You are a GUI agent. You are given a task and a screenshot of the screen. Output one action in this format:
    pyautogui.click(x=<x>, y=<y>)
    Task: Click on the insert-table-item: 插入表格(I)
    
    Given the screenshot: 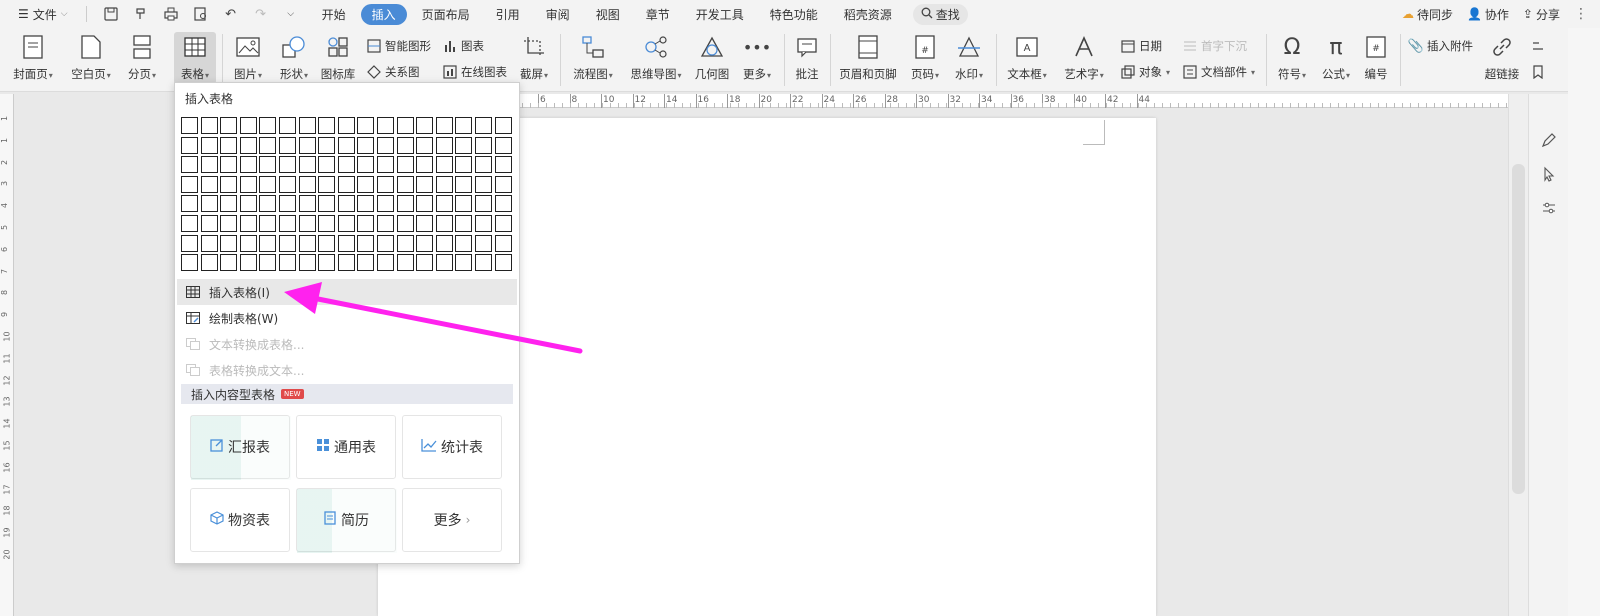 What is the action you would take?
    pyautogui.click(x=347, y=292)
    